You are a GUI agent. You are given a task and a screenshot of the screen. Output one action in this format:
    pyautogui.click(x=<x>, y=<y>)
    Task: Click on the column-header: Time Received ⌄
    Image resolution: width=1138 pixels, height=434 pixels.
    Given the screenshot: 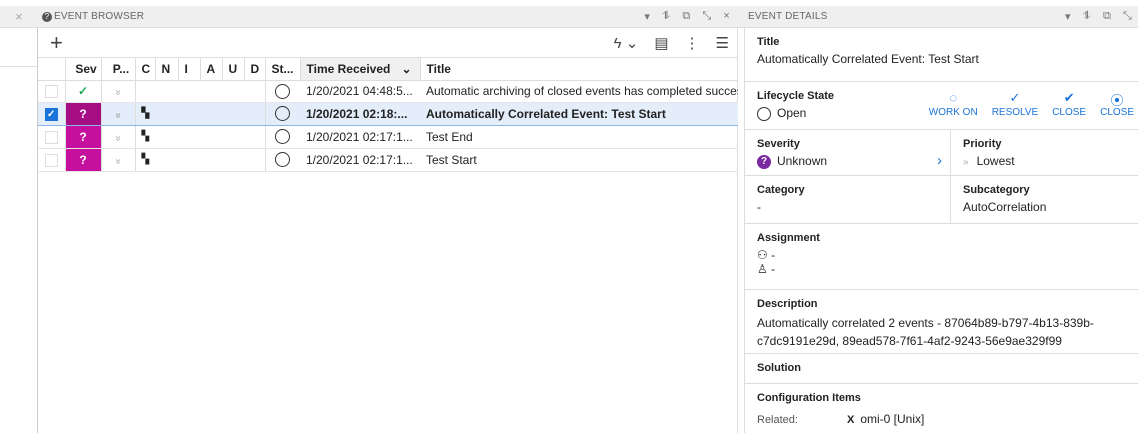 What is the action you would take?
    pyautogui.click(x=360, y=69)
    